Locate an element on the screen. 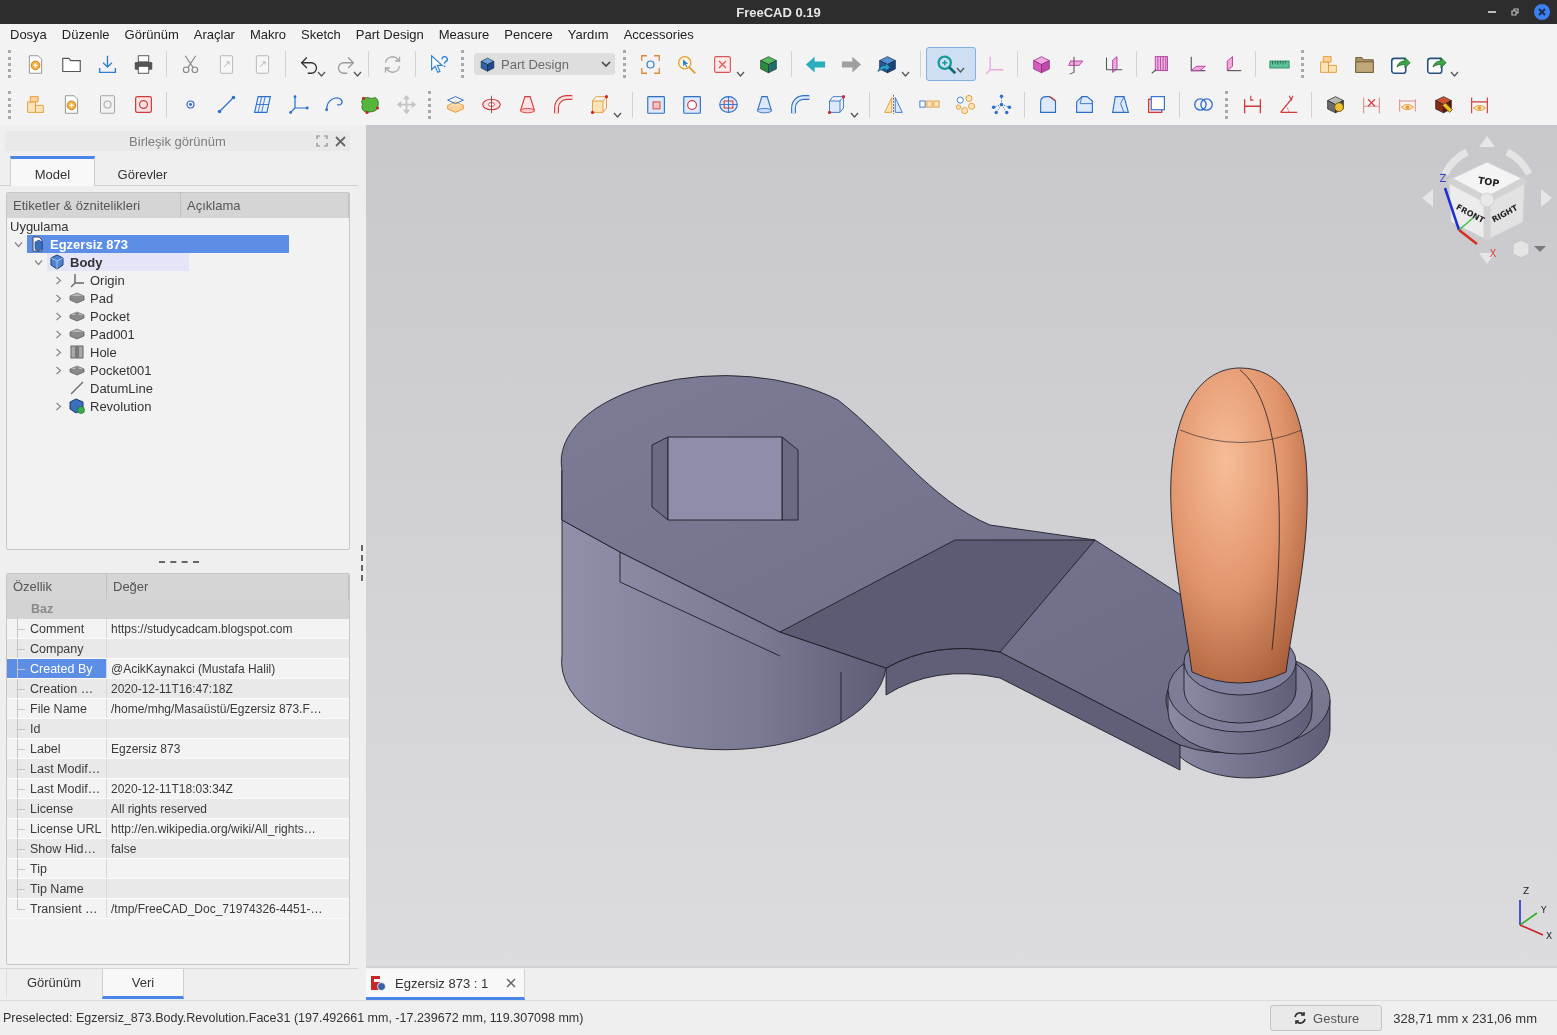 This screenshot has height=1035, width=1557. panel-tab: Görevler is located at coordinates (142, 171).